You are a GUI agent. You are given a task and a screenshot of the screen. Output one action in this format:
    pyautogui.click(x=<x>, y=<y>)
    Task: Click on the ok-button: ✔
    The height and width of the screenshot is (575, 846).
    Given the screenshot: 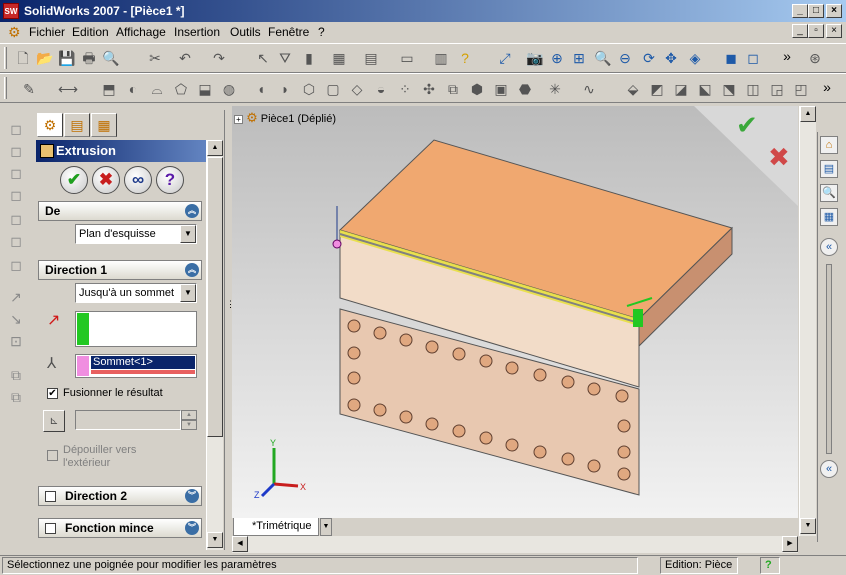 What is the action you would take?
    pyautogui.click(x=74, y=180)
    